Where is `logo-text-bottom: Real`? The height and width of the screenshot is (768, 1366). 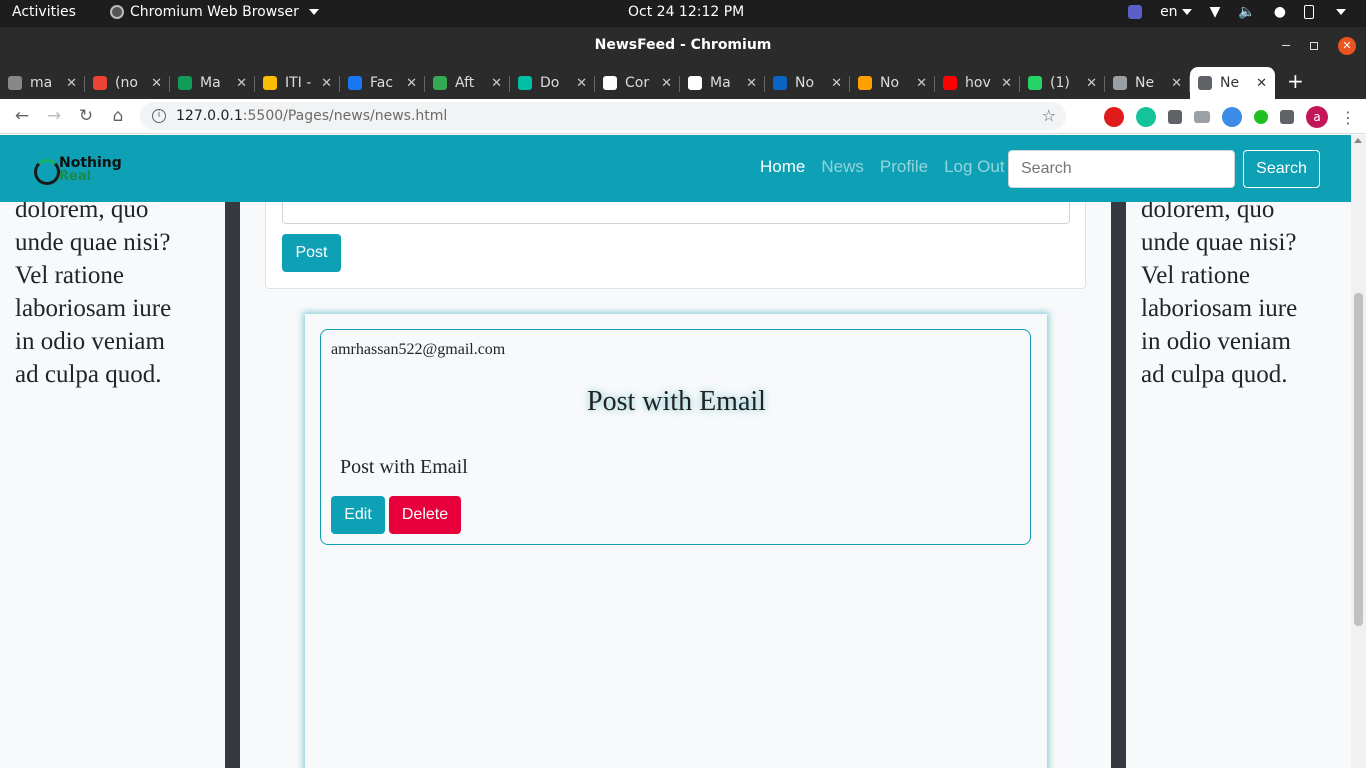 logo-text-bottom: Real is located at coordinates (75, 176).